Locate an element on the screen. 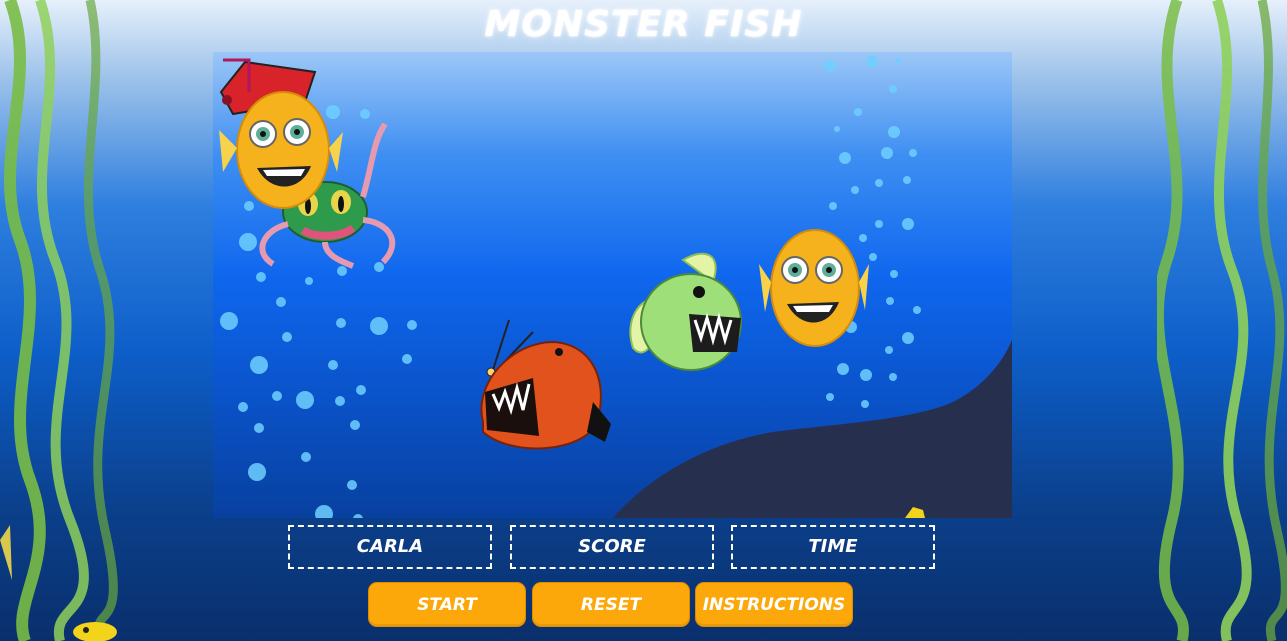 This screenshot has width=1287, height=641. time-box: TIME is located at coordinates (833, 547).